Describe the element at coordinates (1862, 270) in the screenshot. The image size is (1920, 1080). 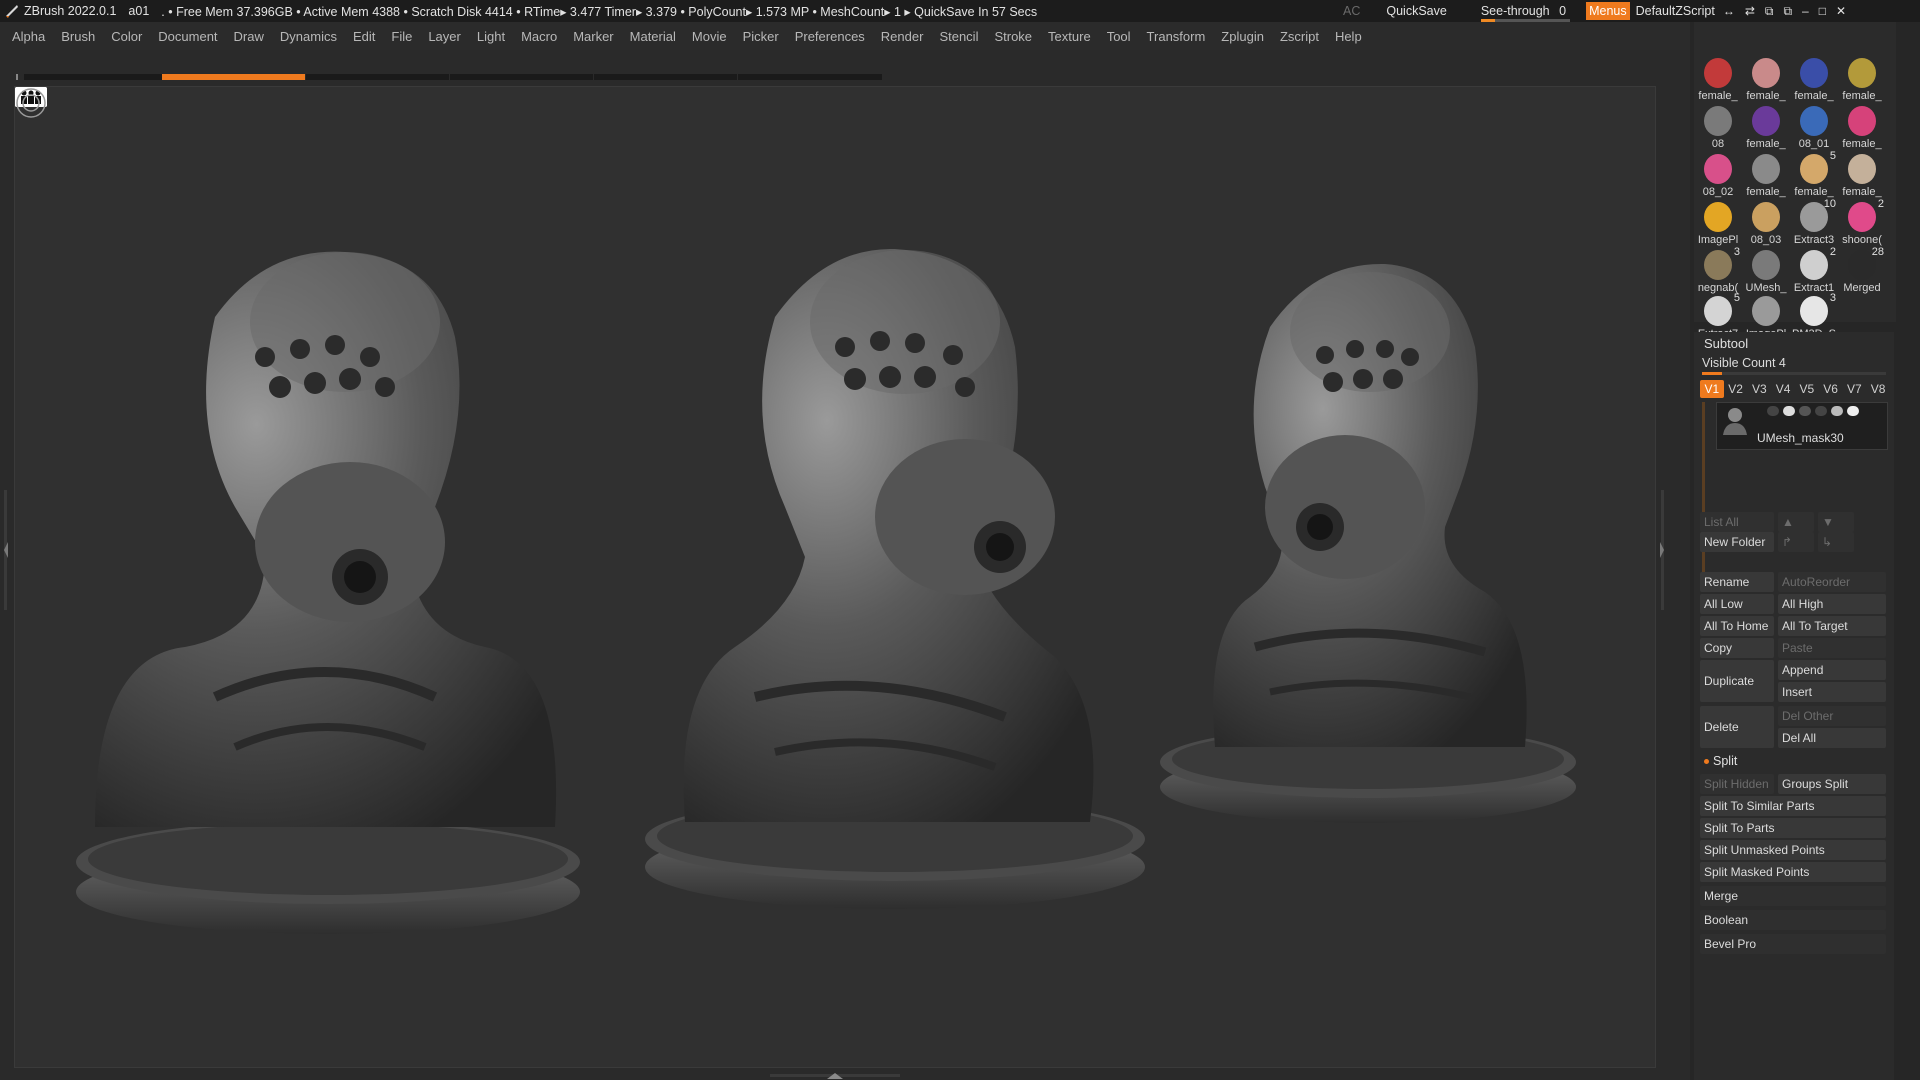
I see `tool-thumbnail: Merged 28` at that location.